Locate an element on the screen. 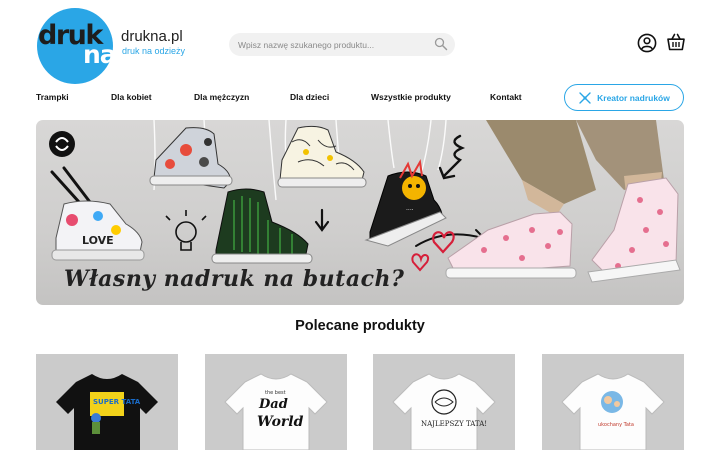 The width and height of the screenshot is (720, 450). nav-item-dla-dzieci: Dla dzieci is located at coordinates (309, 97).